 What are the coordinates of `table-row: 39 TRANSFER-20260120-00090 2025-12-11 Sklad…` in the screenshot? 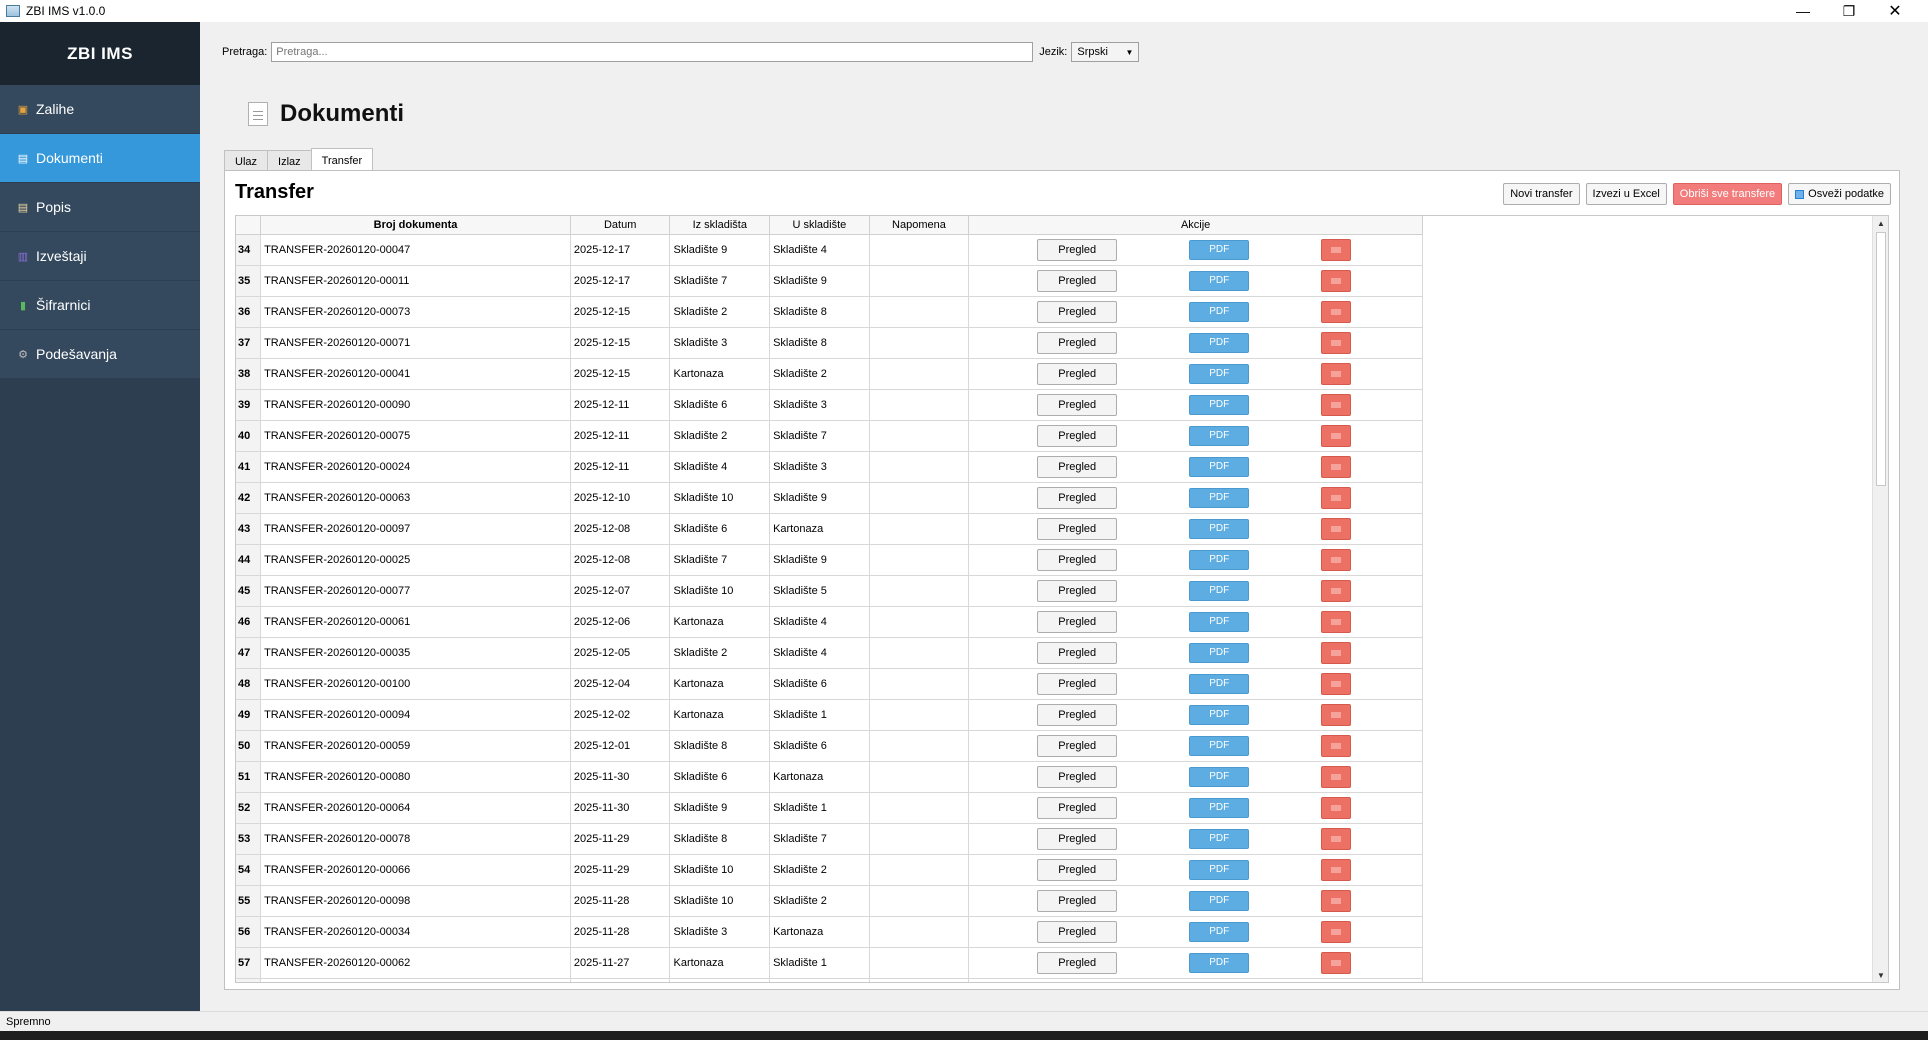 It's located at (829, 405).